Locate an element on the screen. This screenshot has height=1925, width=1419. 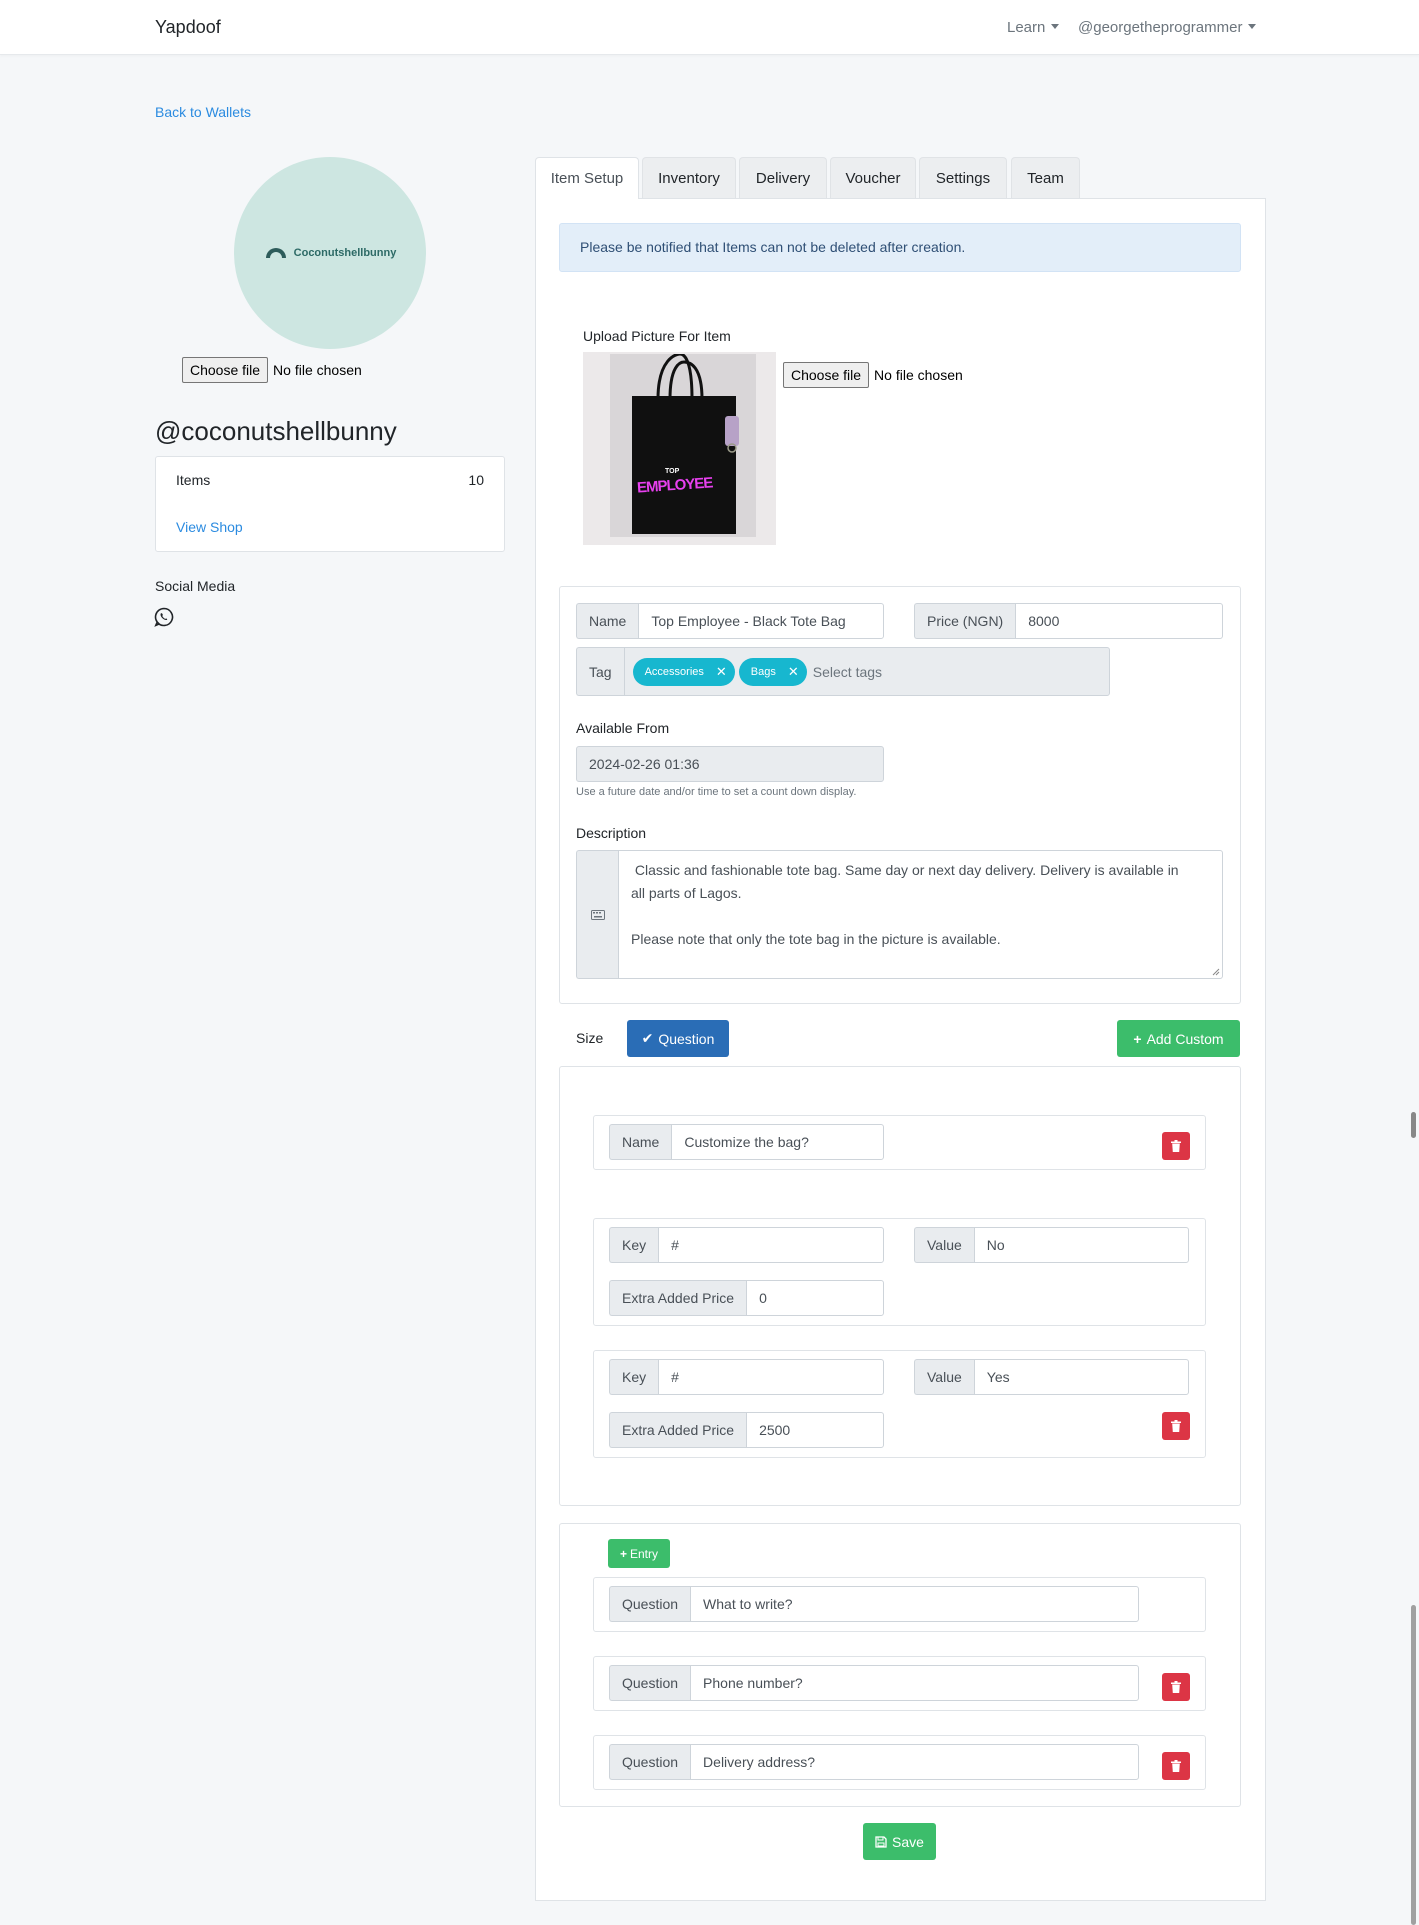
tab-inventory: Inventory is located at coordinates (689, 177).